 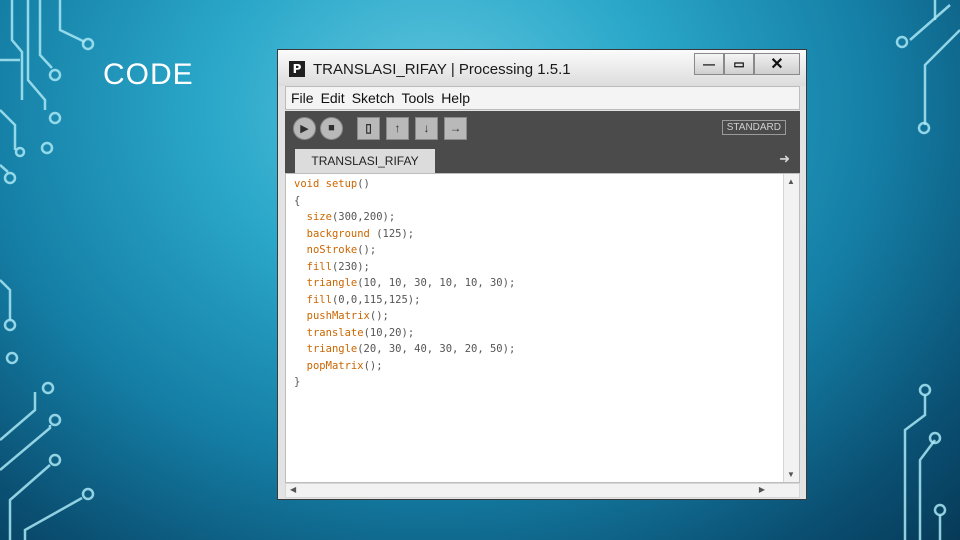 I want to click on code-token: {, so click(x=297, y=200).